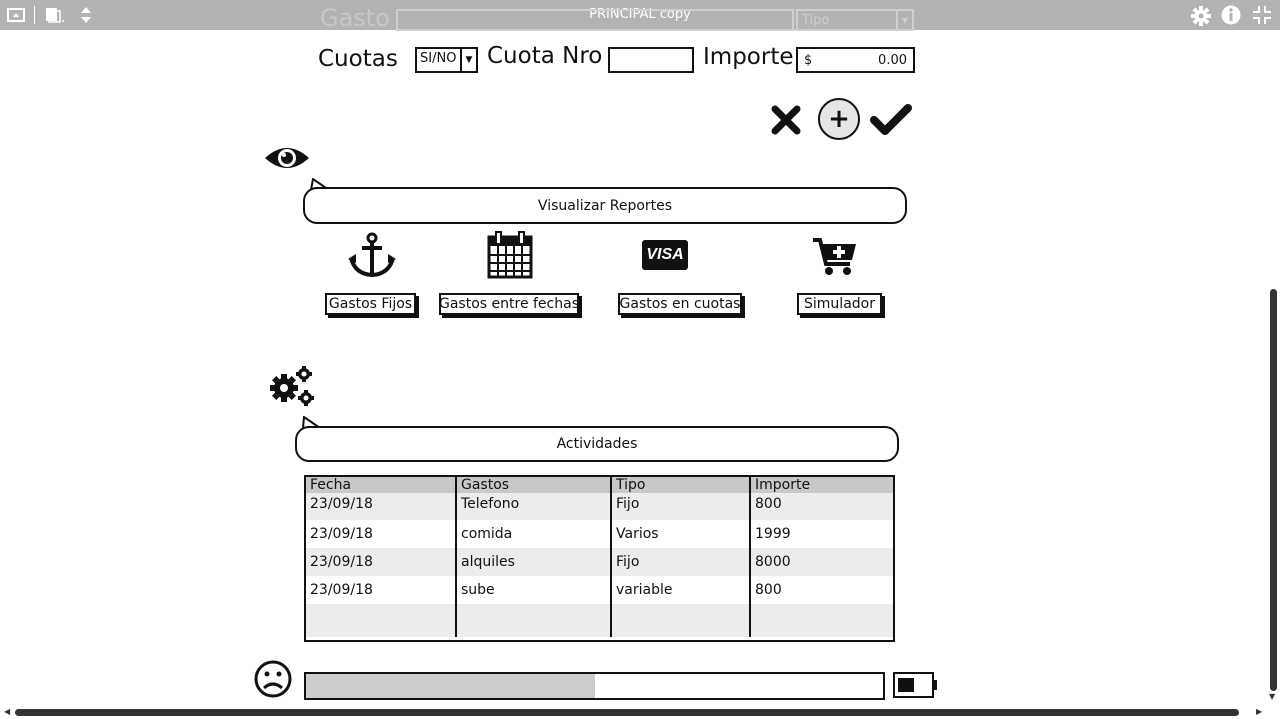  Describe the element at coordinates (786, 122) in the screenshot. I see `x-icon` at that location.